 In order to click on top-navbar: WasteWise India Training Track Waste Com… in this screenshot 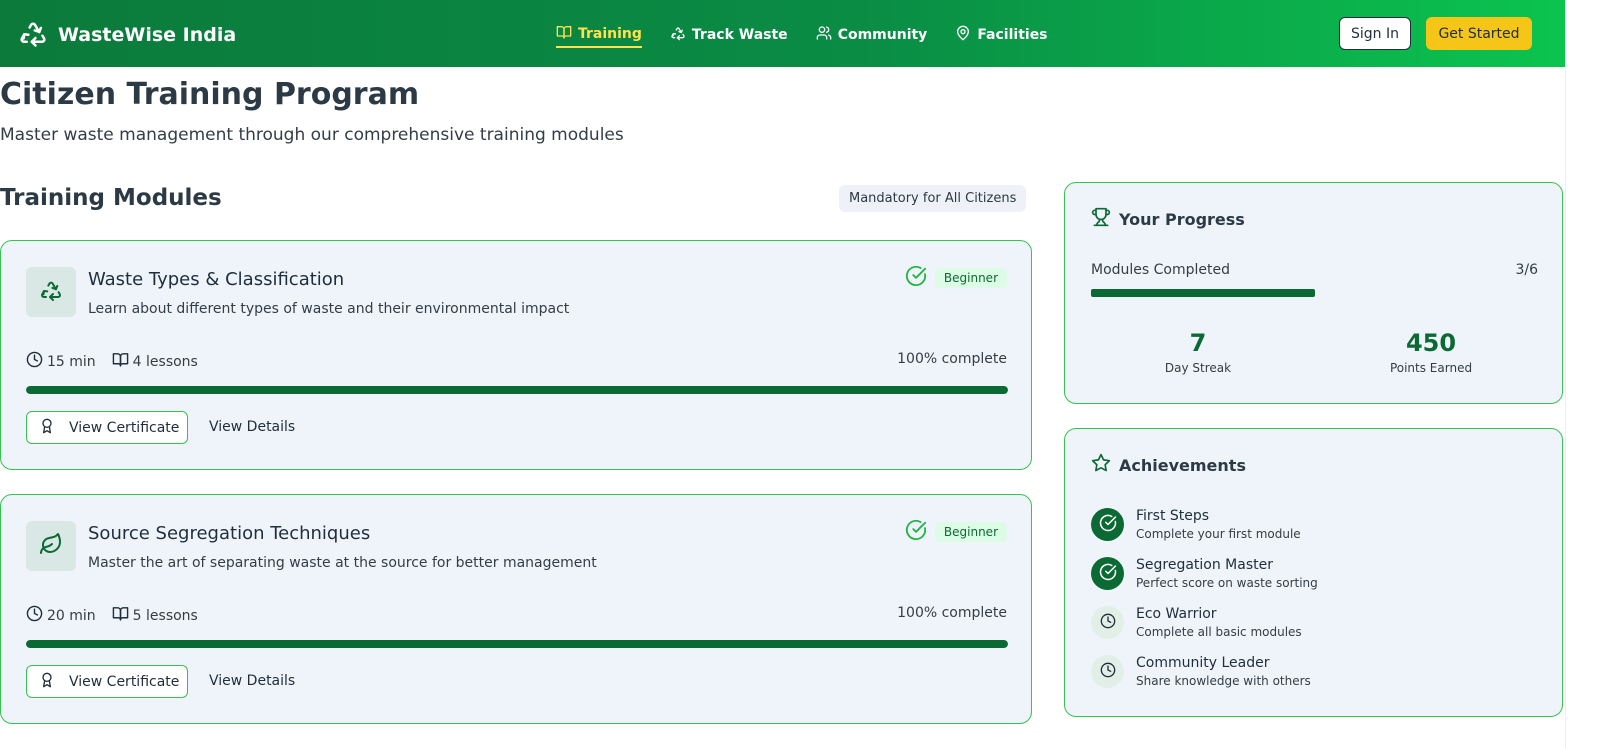, I will do `click(782, 33)`.